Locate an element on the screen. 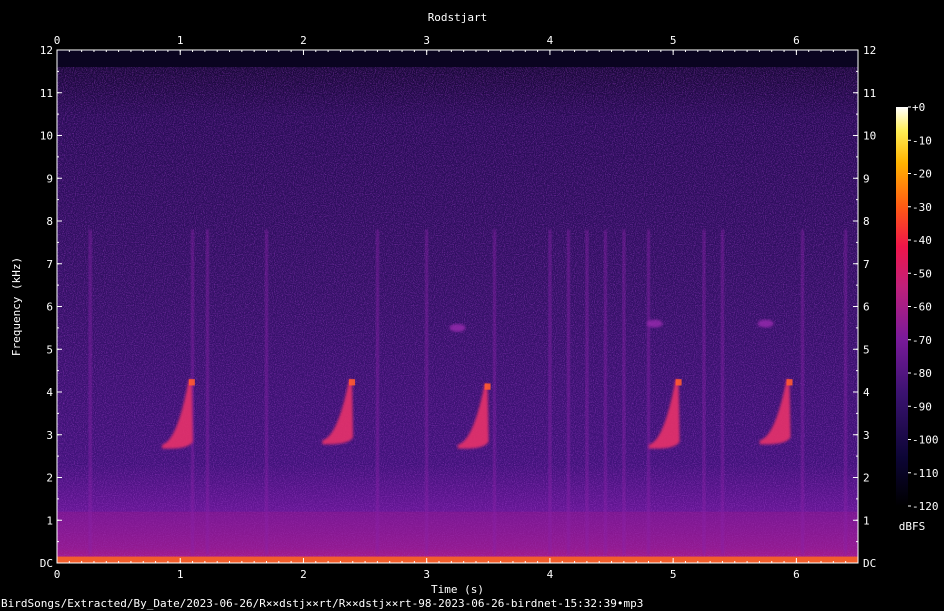 This screenshot has height=611, width=944. y-tick-label-left: 1 is located at coordinates (49, 520).